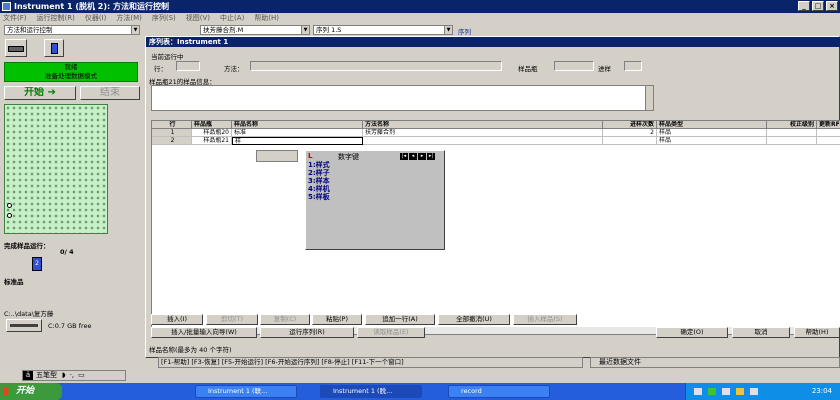 This screenshot has width=840, height=400. I want to click on toolbar: 方法和运行控制 ▼ 扶芳藤合剂.M ▼ 序列 1.S ▼ 序列, so click(420, 30).